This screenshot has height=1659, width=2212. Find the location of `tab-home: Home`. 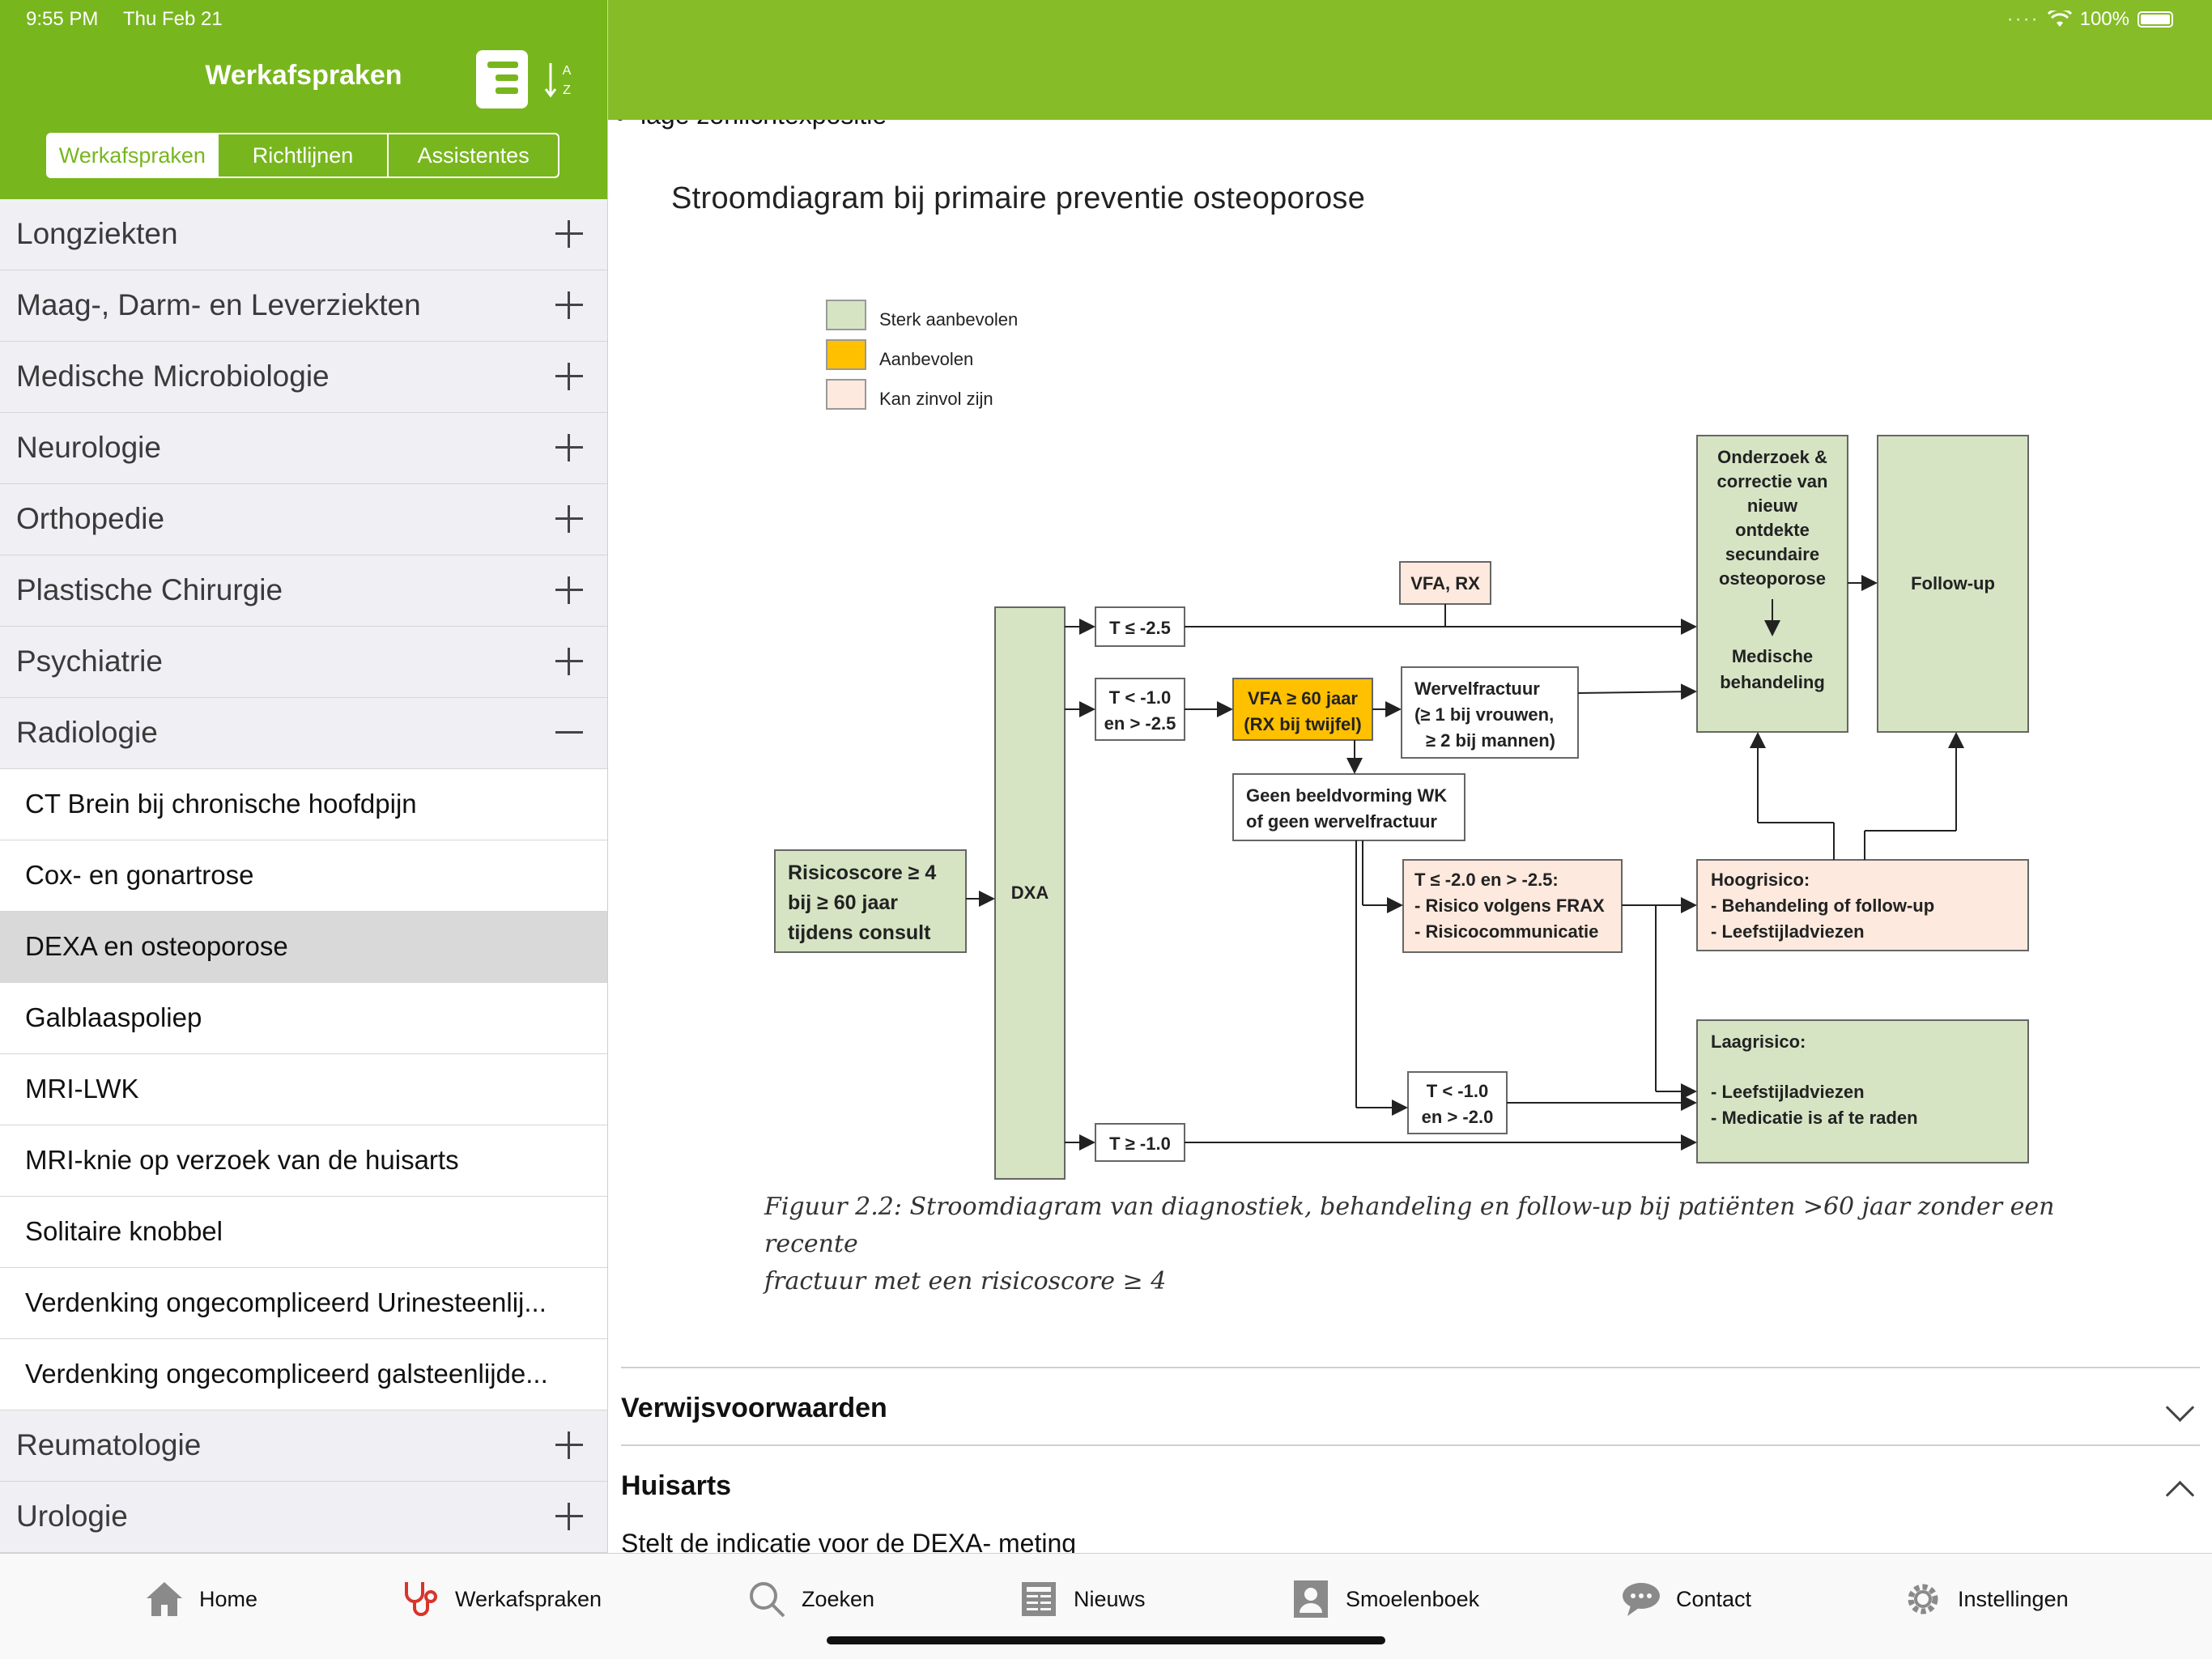

tab-home: Home is located at coordinates (201, 1599).